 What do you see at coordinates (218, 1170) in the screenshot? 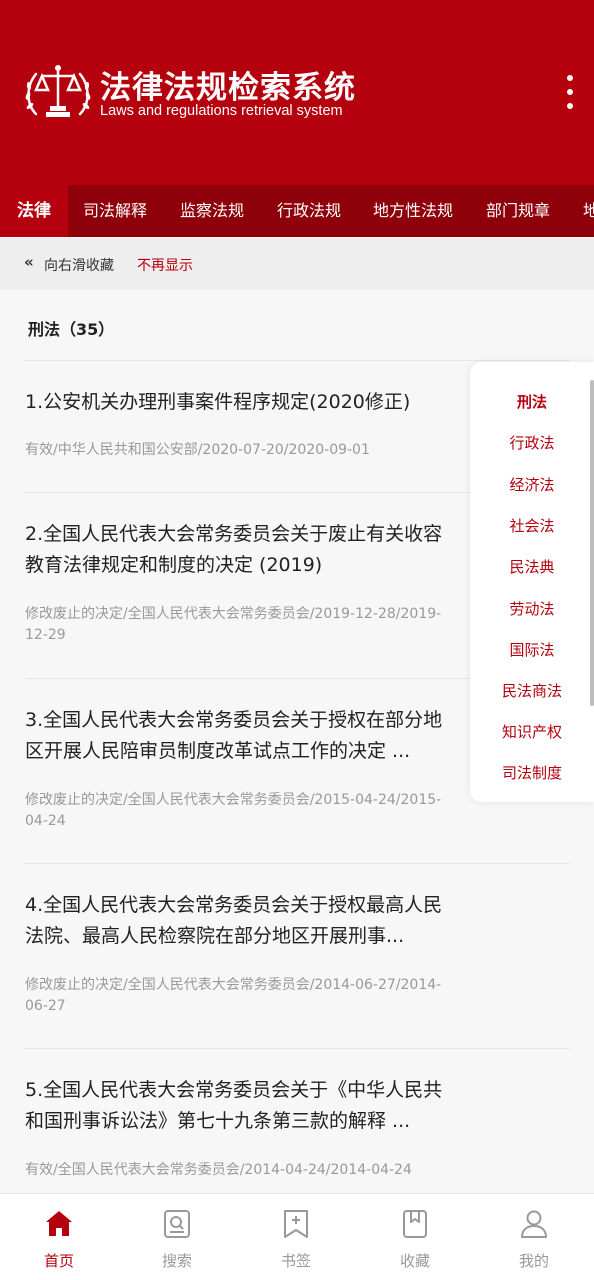
I see `list-item-meta: 有效/全国人民代表大会常务委员会/2014-04-24/2014-04-24` at bounding box center [218, 1170].